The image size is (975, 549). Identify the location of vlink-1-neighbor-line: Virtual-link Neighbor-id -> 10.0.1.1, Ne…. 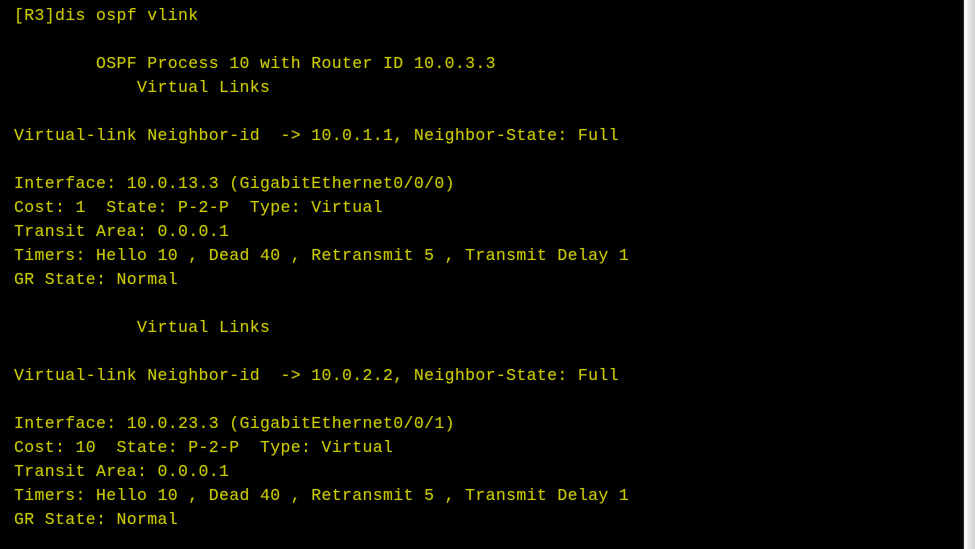
(316, 135).